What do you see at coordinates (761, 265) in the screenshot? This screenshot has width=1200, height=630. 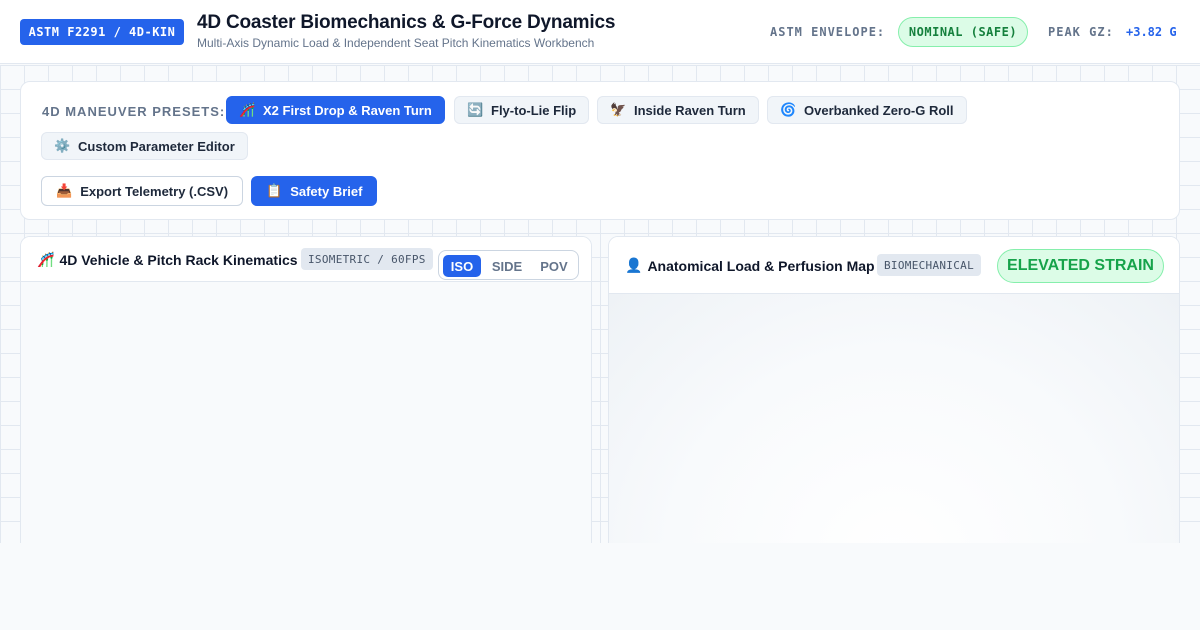 I see `anatomy-title-text: Anatomical Load & Perfusion Map` at bounding box center [761, 265].